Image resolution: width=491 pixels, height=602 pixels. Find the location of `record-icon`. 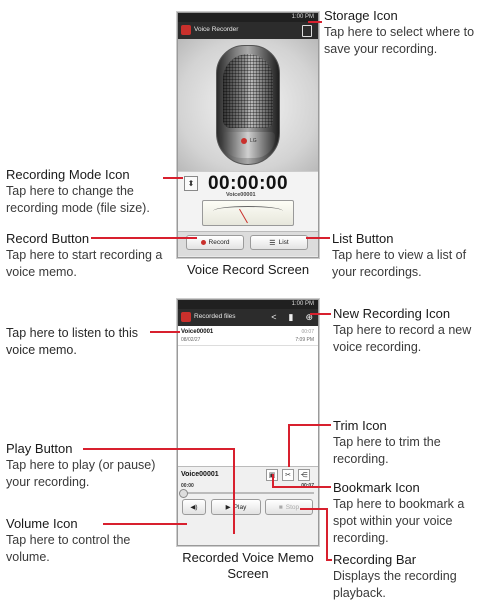

record-icon is located at coordinates (203, 242).